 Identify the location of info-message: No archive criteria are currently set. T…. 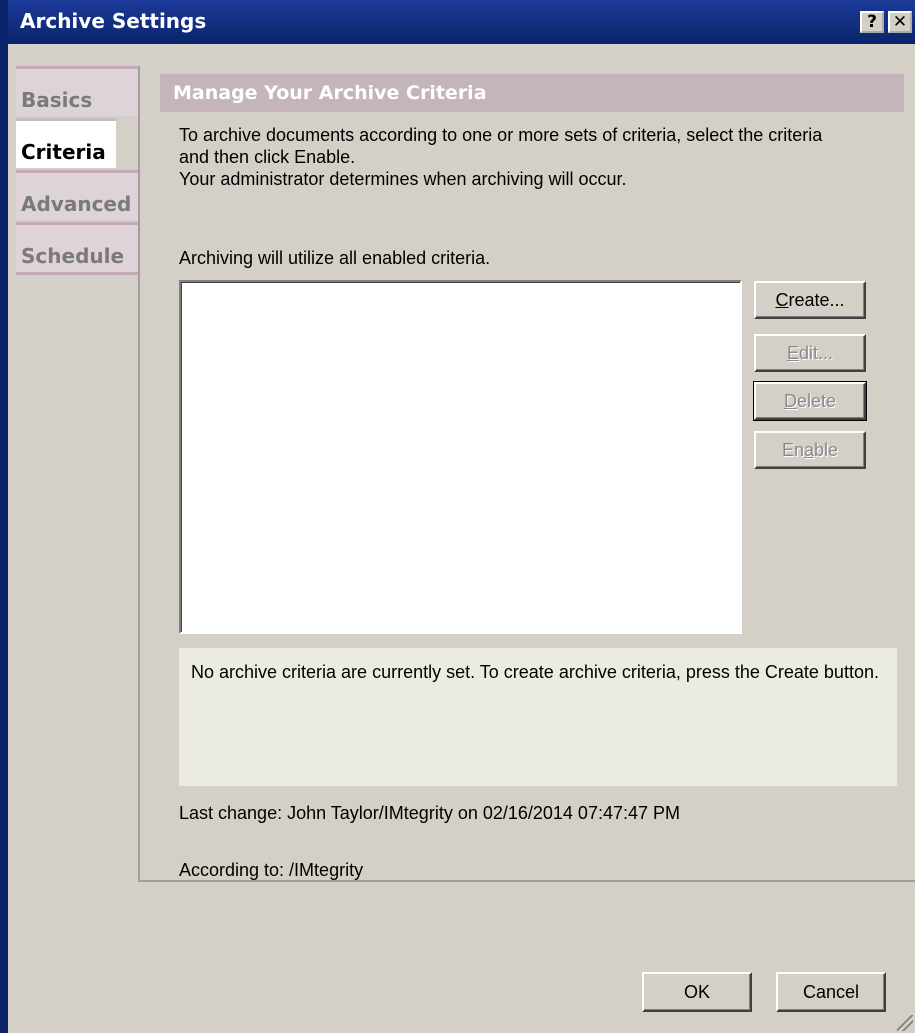
(538, 717).